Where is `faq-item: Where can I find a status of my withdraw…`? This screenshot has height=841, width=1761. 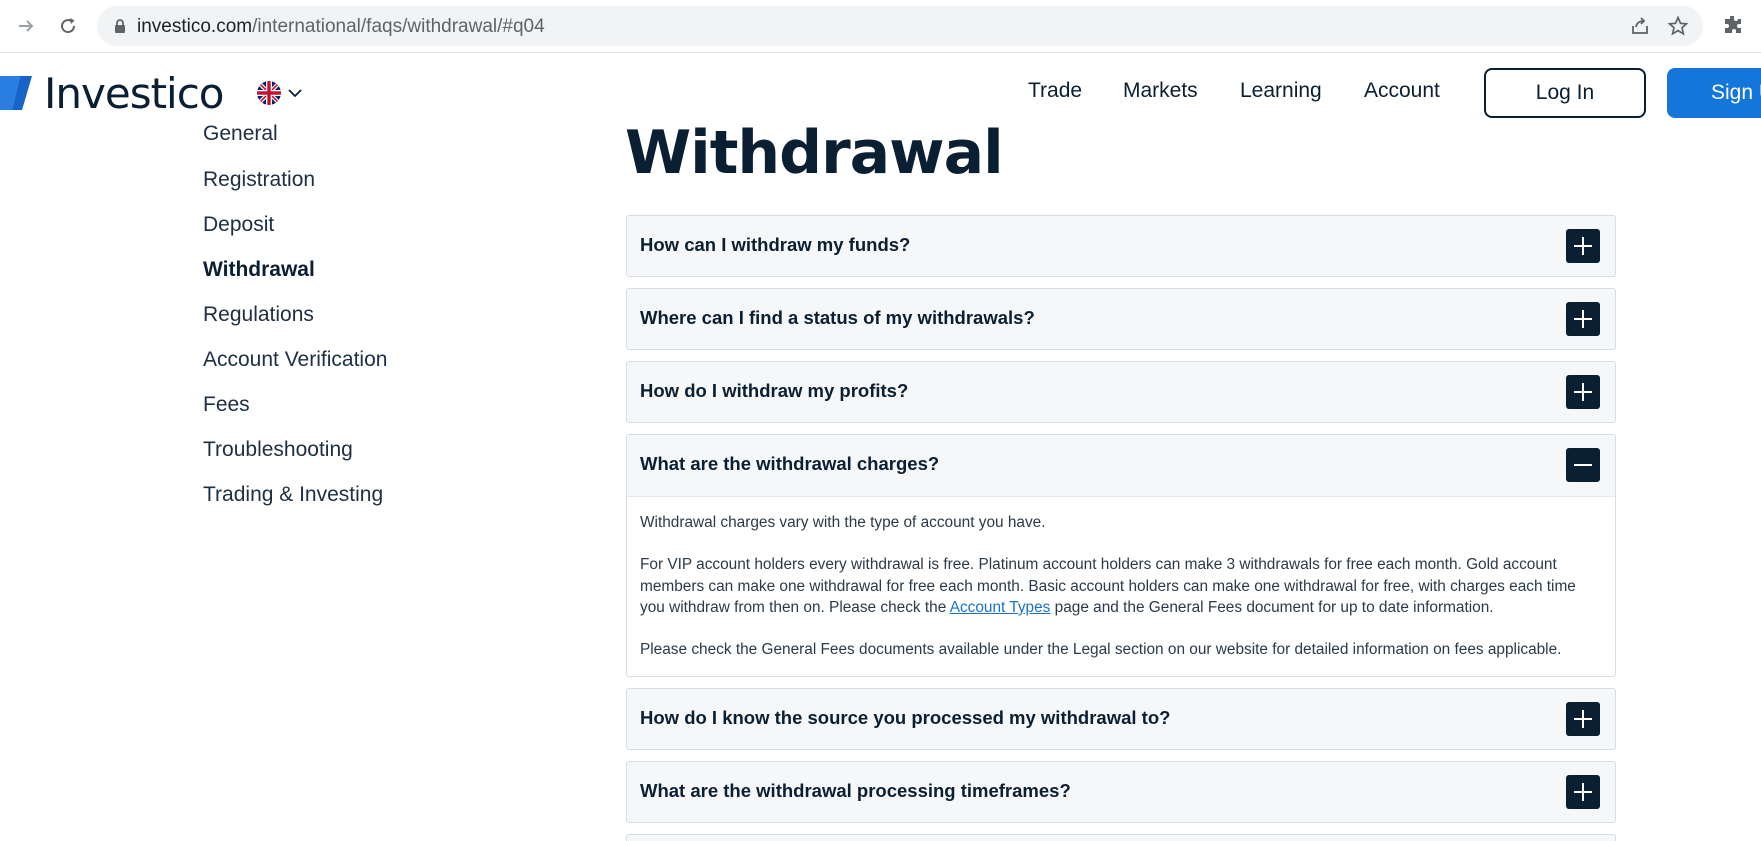
faq-item: Where can I find a status of my withdraw… is located at coordinates (1121, 319).